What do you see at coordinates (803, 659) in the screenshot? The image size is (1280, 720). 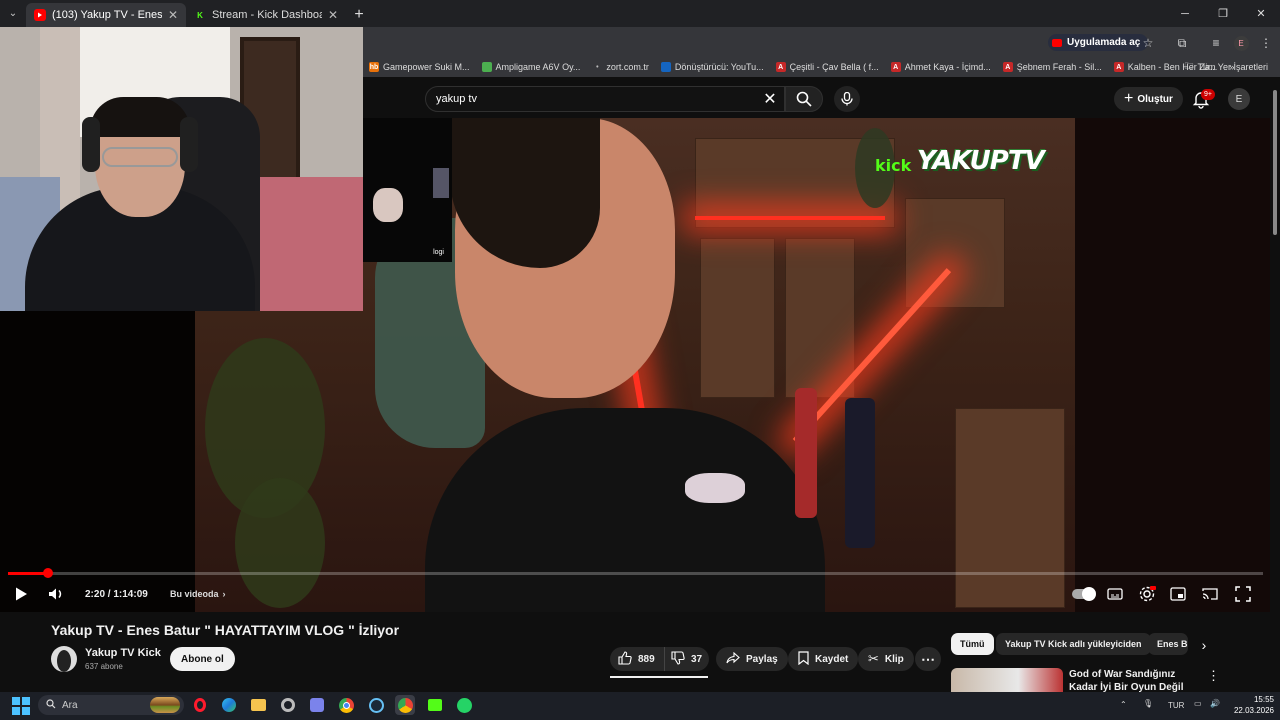 I see `bookmark-icon` at bounding box center [803, 659].